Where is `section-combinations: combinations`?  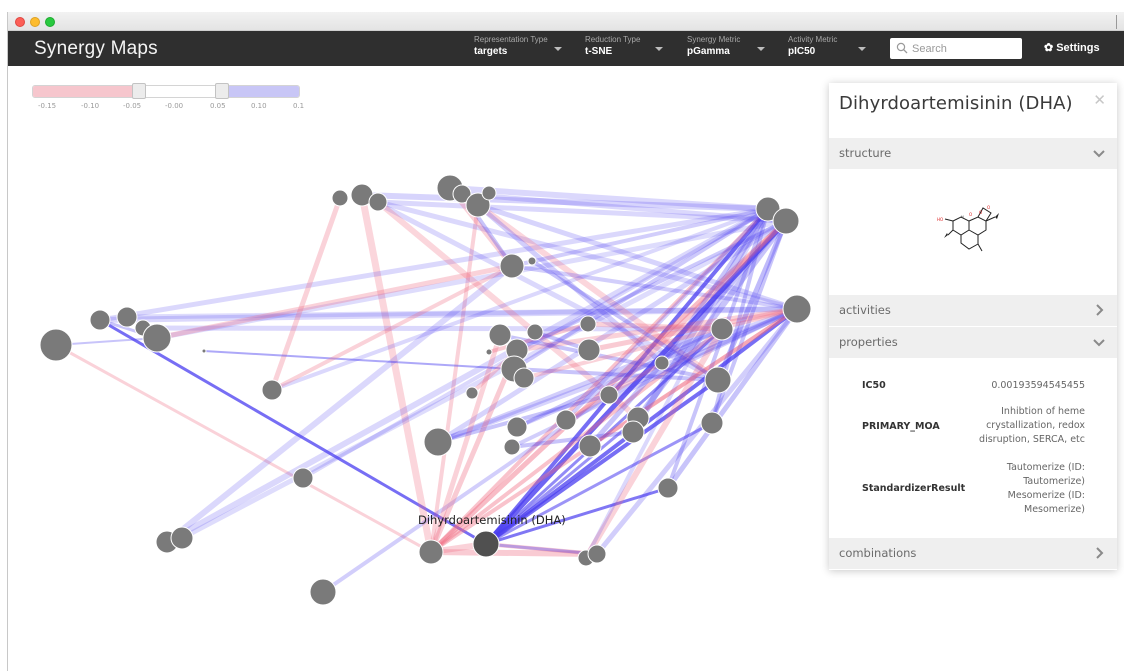
section-combinations: combinations is located at coordinates (973, 553).